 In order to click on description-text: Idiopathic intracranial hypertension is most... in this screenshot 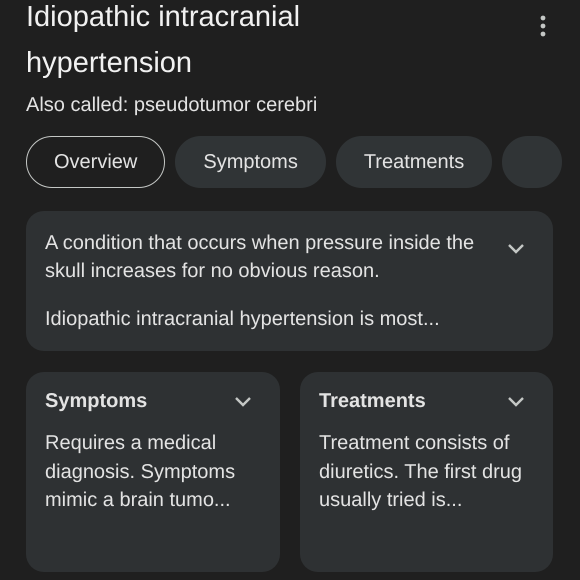, I will do `click(243, 319)`.